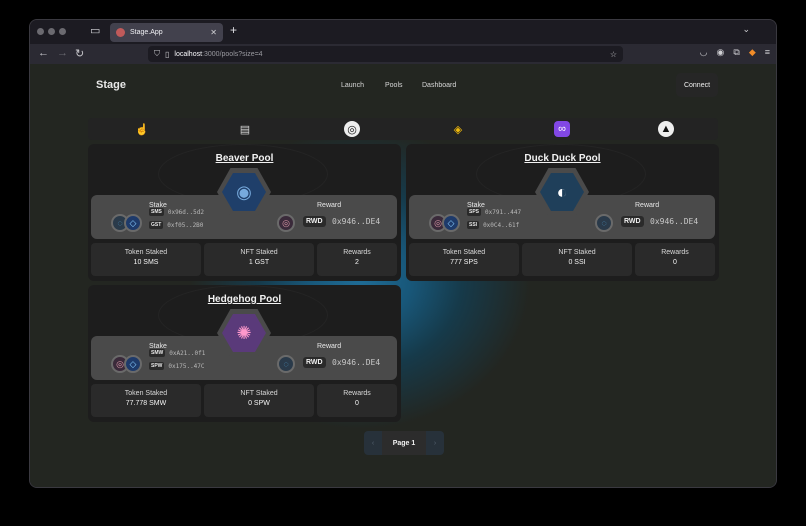 The image size is (806, 526). I want to click on stat-value: 1 GST, so click(259, 262).